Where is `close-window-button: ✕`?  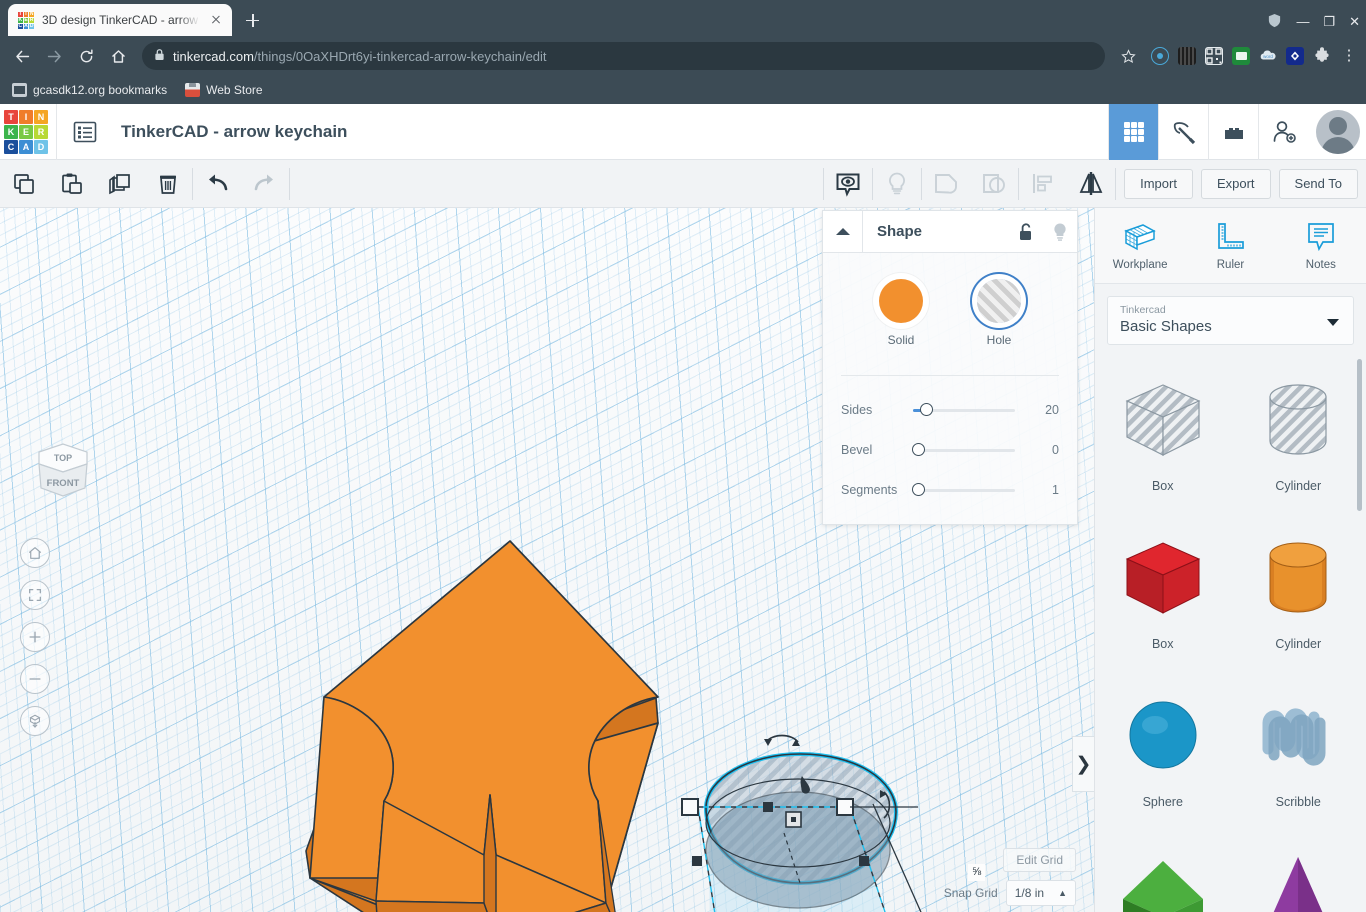
close-window-button: ✕ is located at coordinates (1354, 21).